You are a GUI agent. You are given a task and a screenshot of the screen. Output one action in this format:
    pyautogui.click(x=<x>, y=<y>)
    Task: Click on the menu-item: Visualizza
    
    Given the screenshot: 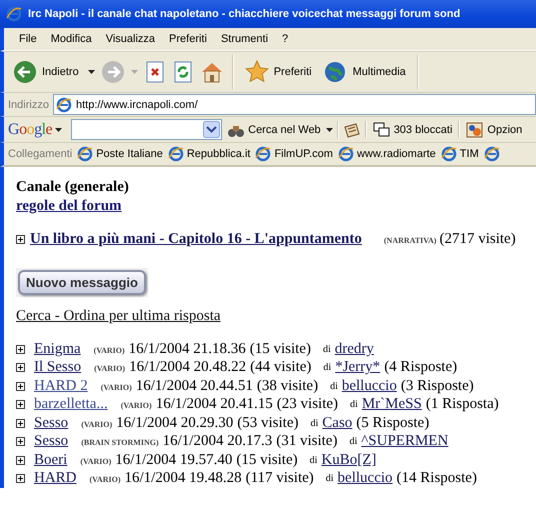 What is the action you would take?
    pyautogui.click(x=130, y=39)
    